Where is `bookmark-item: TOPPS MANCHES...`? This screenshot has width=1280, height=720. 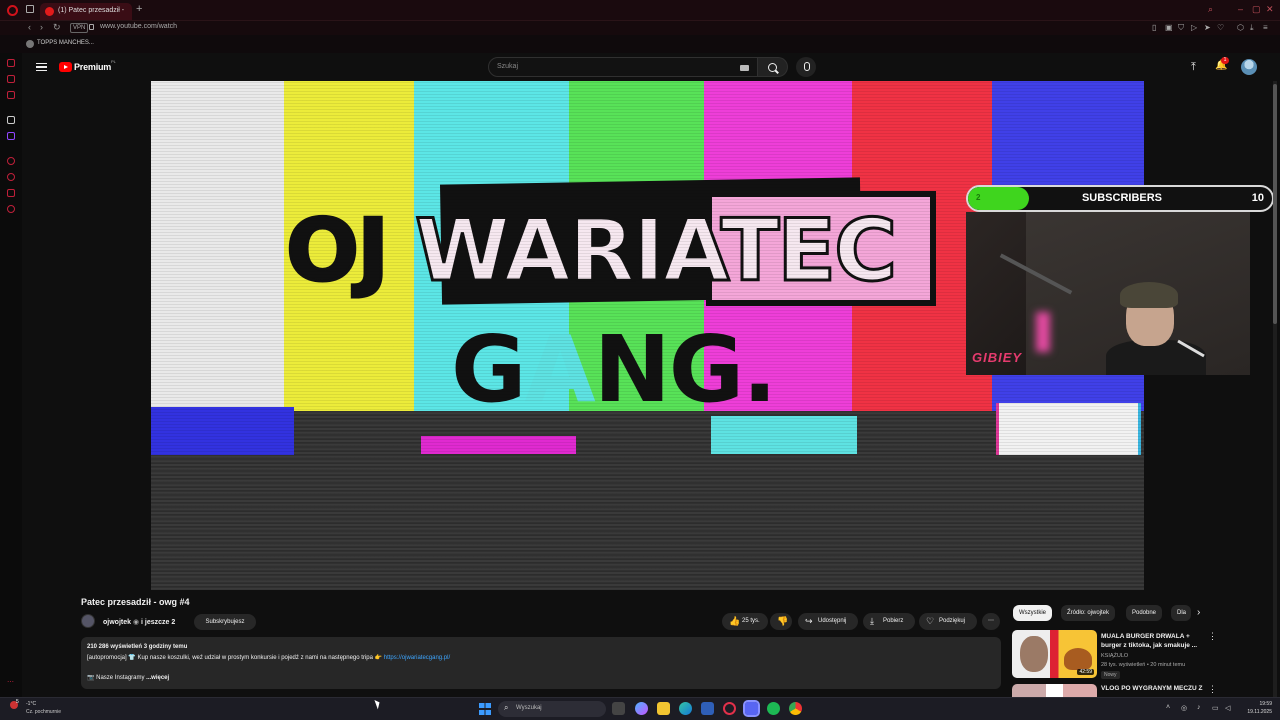
bookmark-item: TOPPS MANCHES... is located at coordinates (65, 43).